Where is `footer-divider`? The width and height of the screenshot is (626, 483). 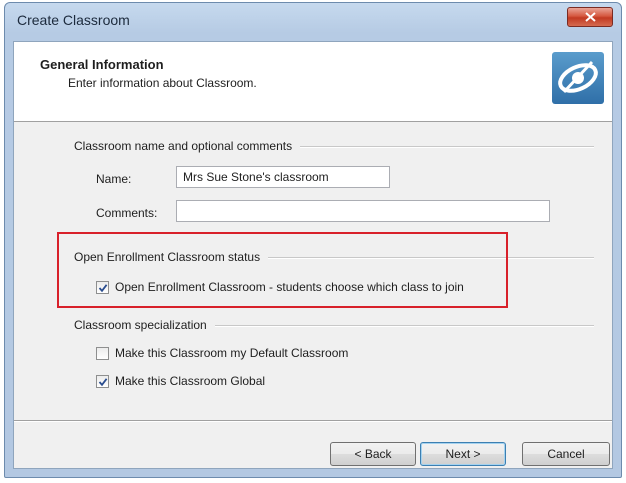 footer-divider is located at coordinates (313, 421).